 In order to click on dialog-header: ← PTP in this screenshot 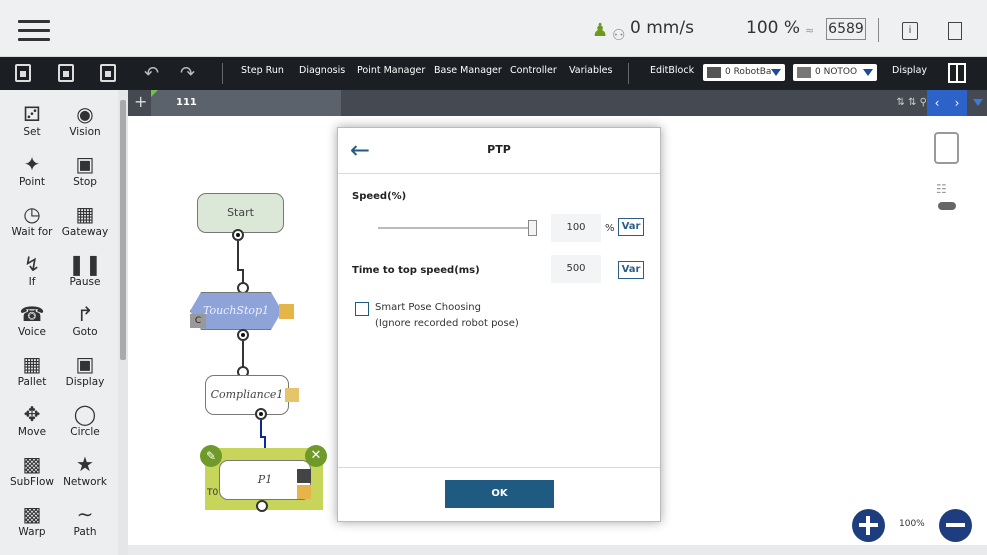, I will do `click(499, 151)`.